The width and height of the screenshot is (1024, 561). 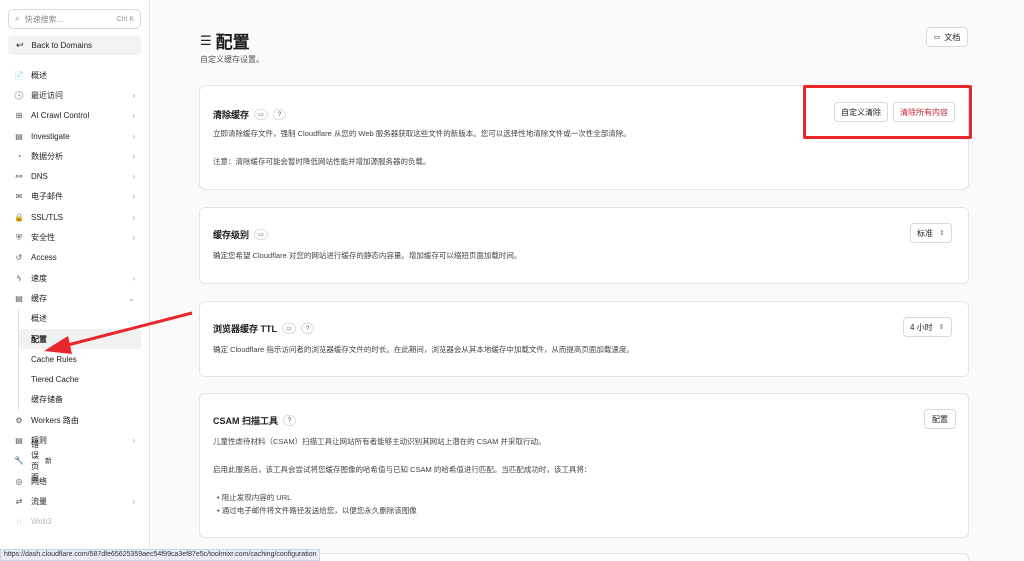 What do you see at coordinates (74, 258) in the screenshot?
I see `sidebar-item-access: ↺ Access` at bounding box center [74, 258].